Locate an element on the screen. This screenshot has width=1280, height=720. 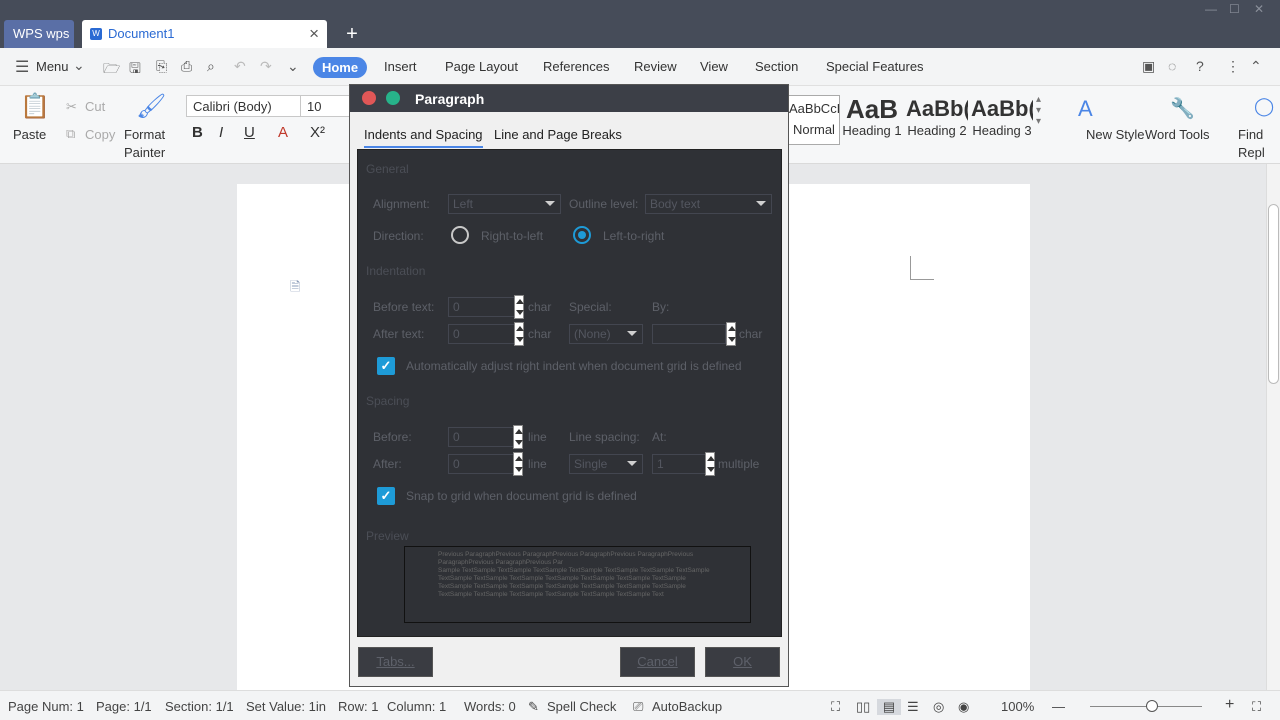
customize-icon: ⌄ is located at coordinates (293, 66).